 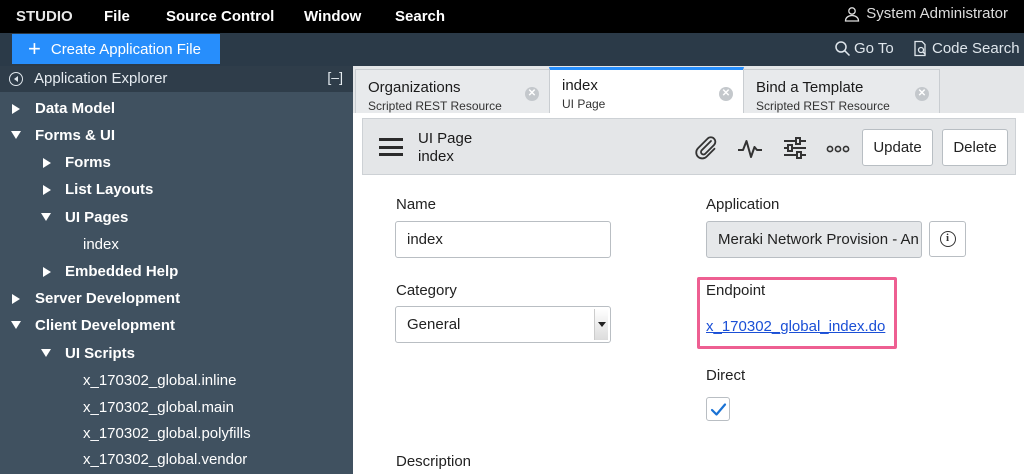 What do you see at coordinates (109, 189) in the screenshot?
I see `tree-item-list-layouts: List Layouts` at bounding box center [109, 189].